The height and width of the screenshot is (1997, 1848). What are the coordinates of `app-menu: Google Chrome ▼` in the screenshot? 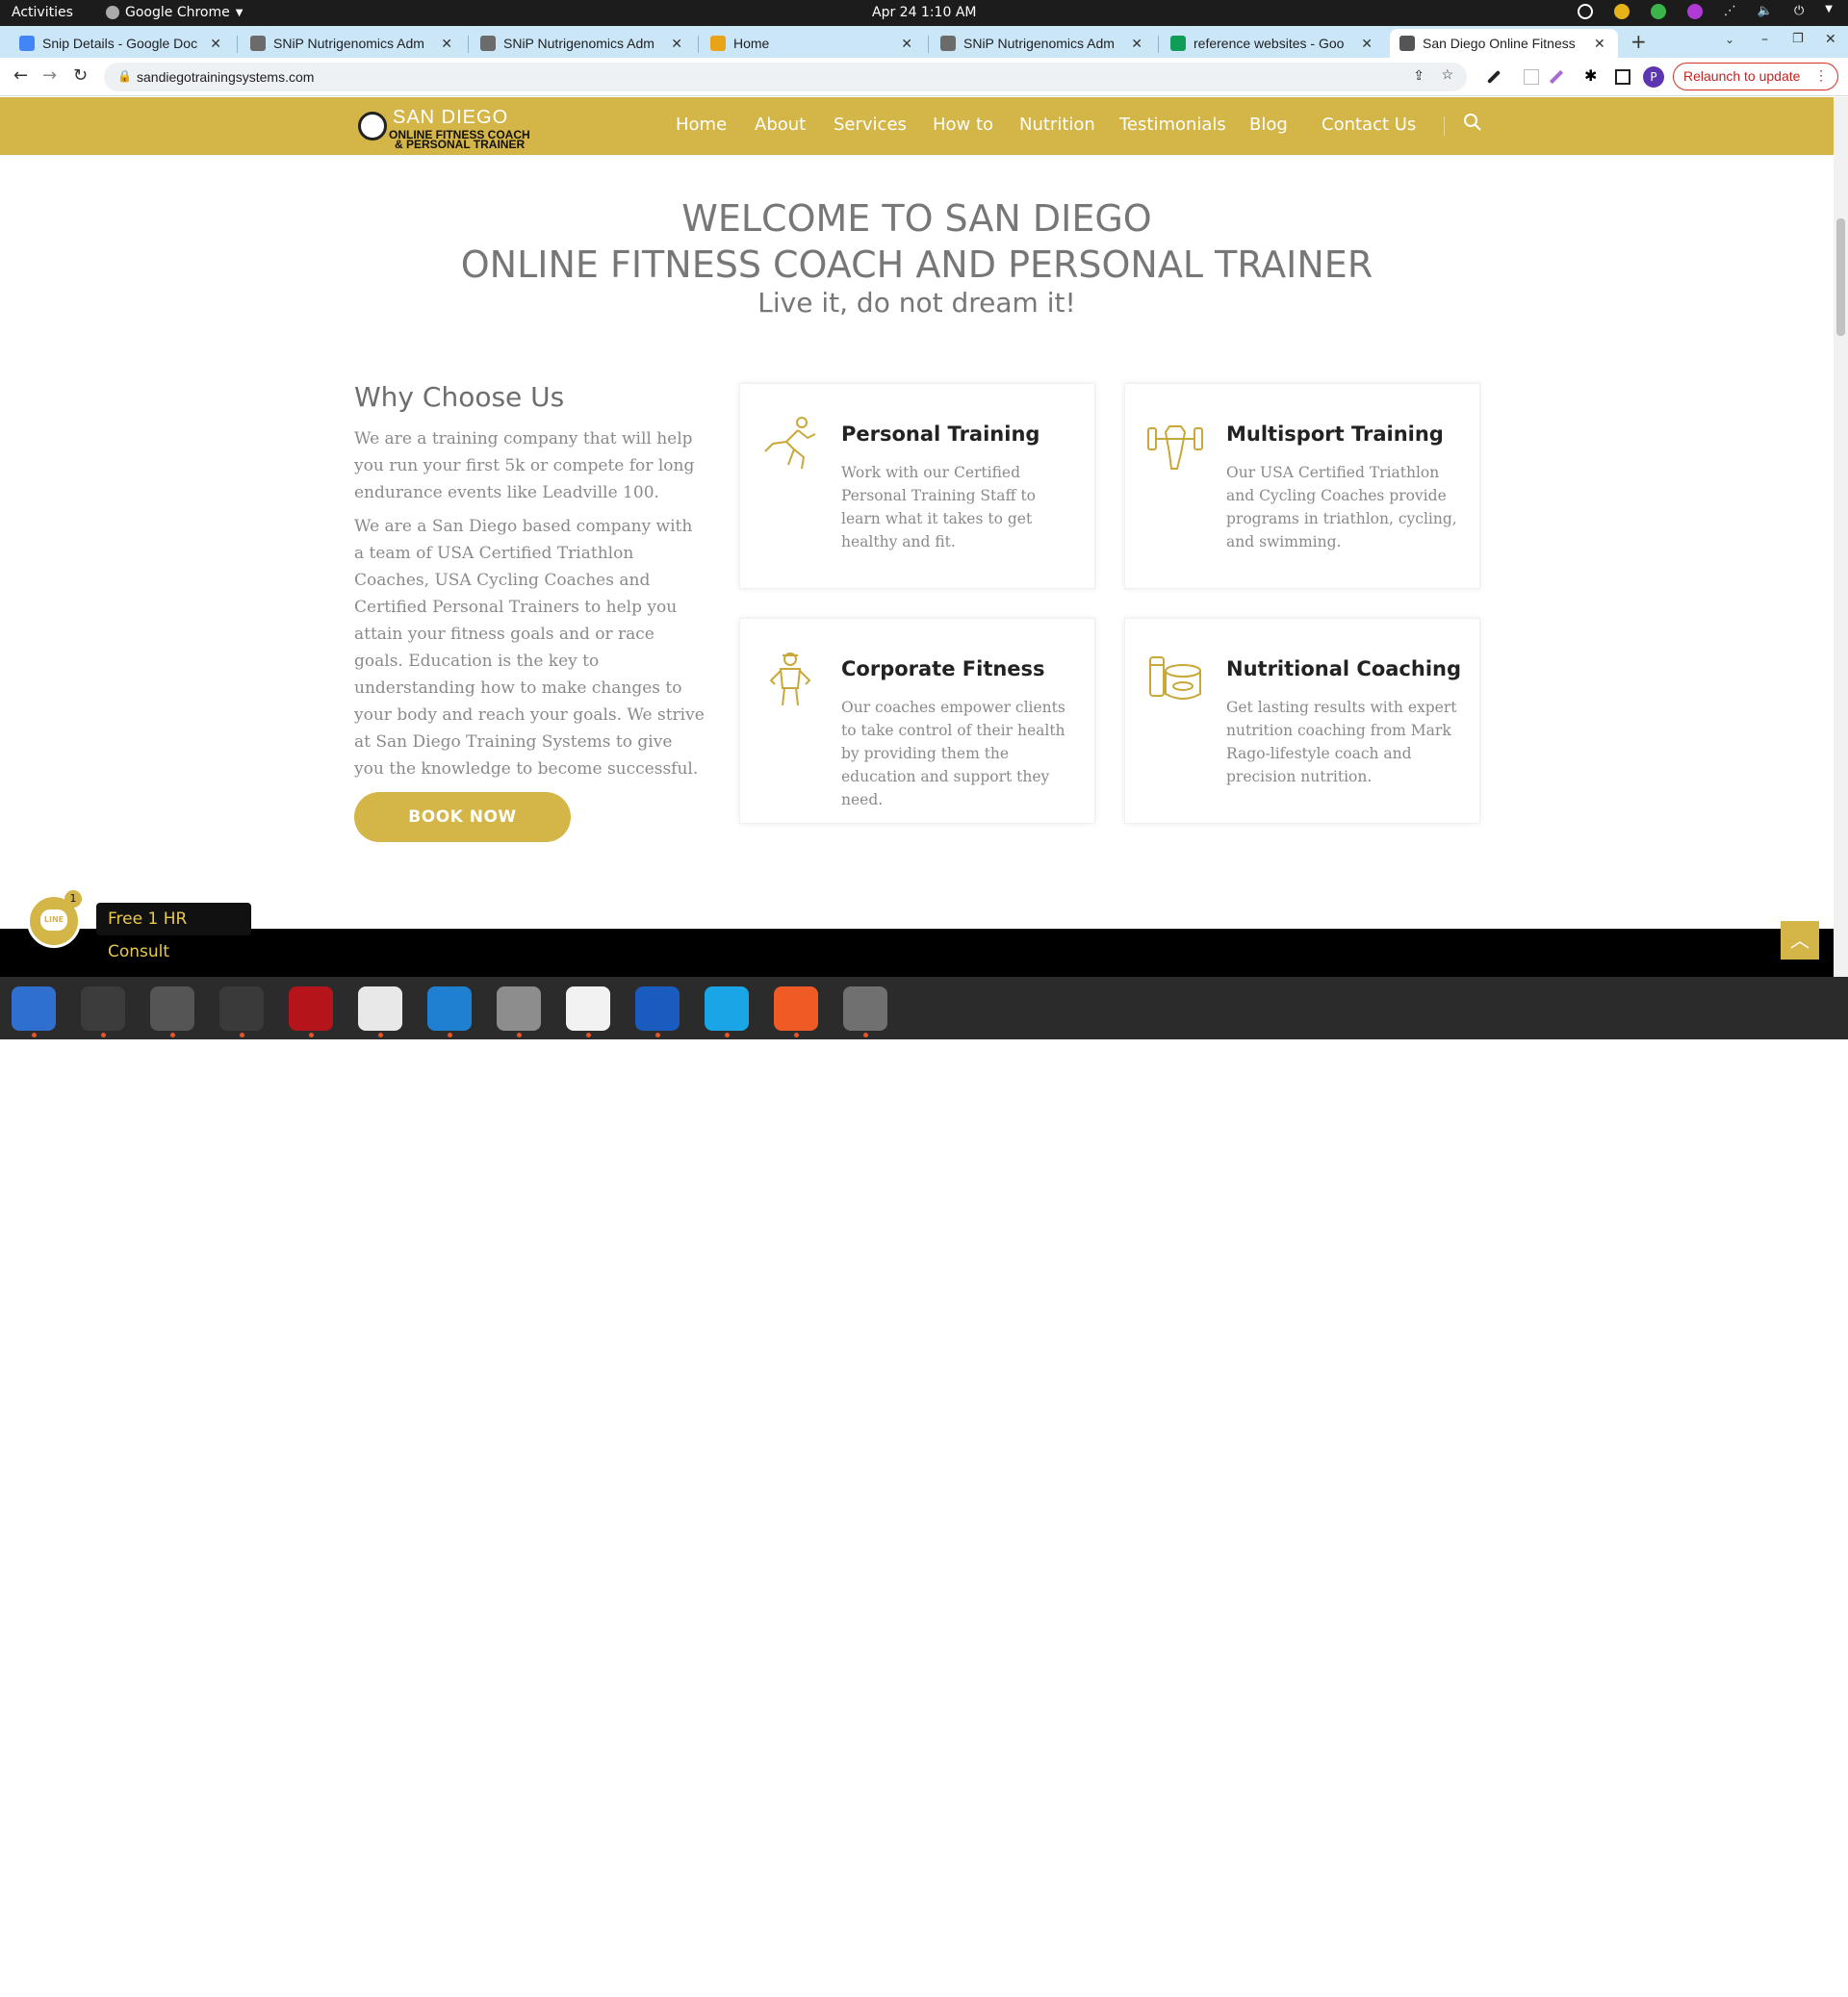 It's located at (174, 13).